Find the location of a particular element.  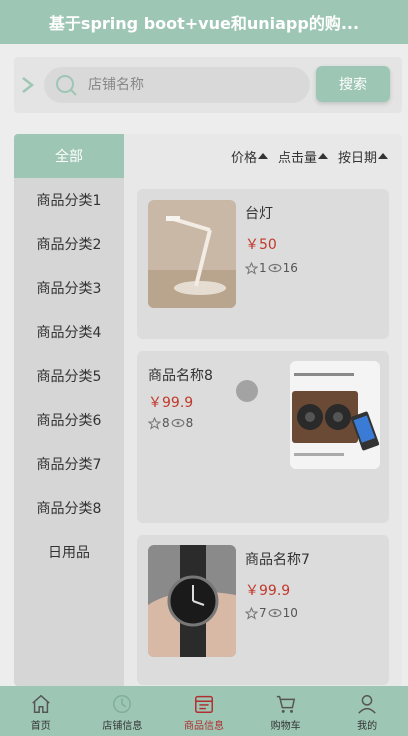

tab-label: 购物车 is located at coordinates (285, 726).